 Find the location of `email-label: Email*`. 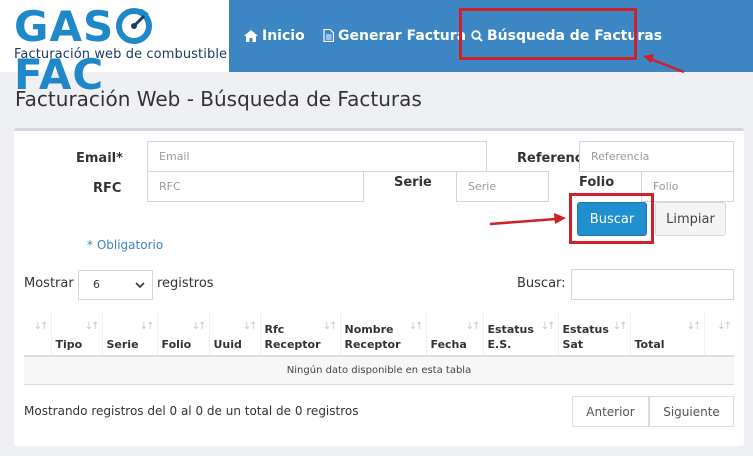

email-label: Email* is located at coordinates (99, 158).